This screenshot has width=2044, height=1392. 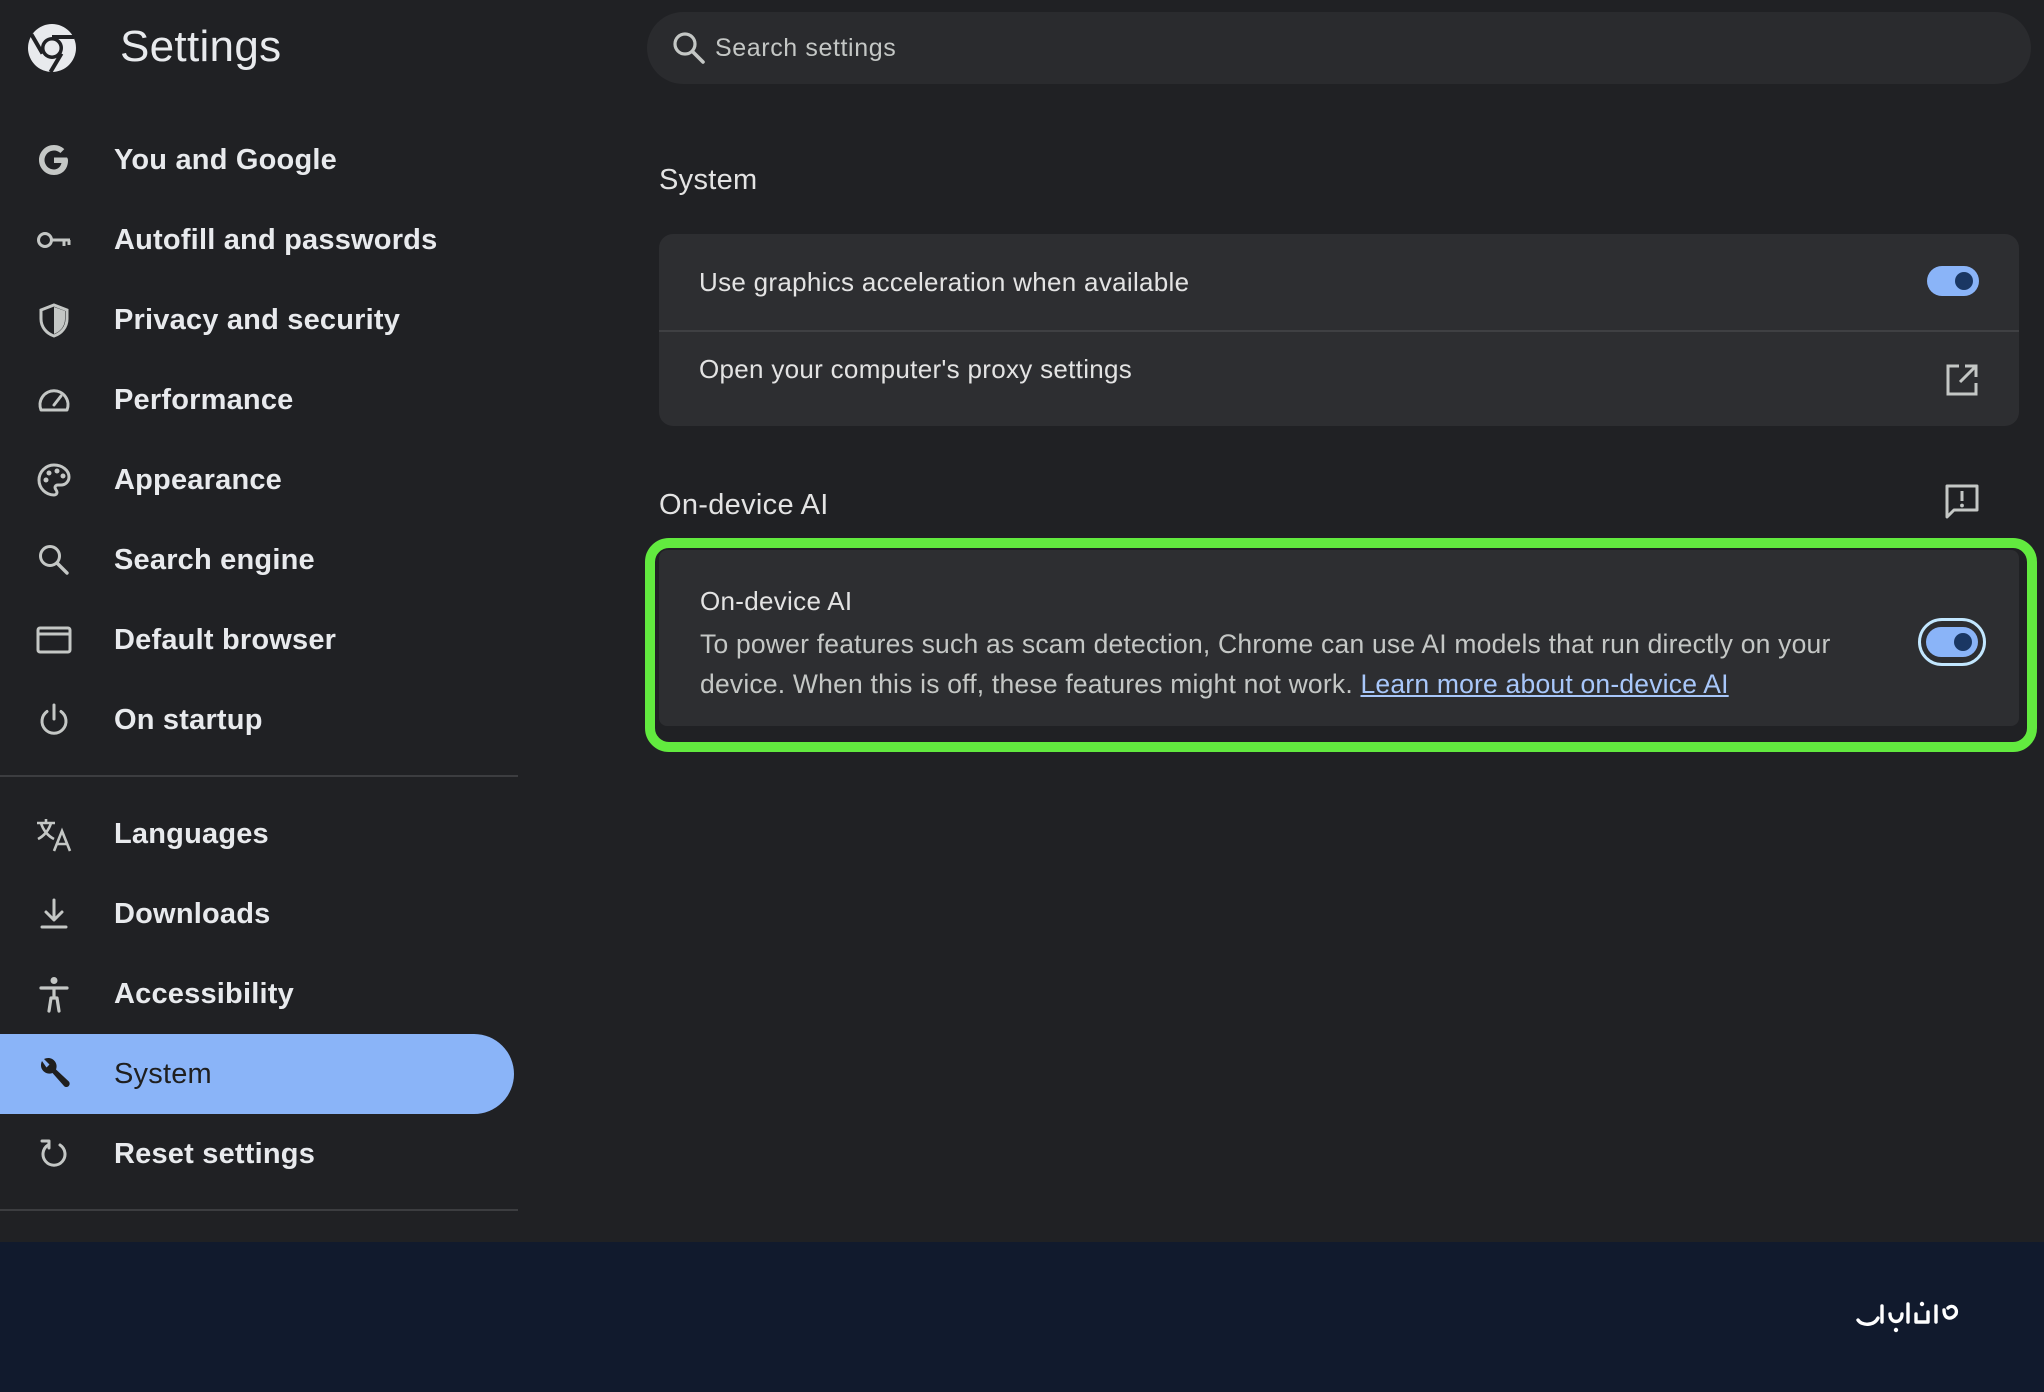 I want to click on sidebar-item-autofill: Autofill and passwords, so click(x=257, y=240).